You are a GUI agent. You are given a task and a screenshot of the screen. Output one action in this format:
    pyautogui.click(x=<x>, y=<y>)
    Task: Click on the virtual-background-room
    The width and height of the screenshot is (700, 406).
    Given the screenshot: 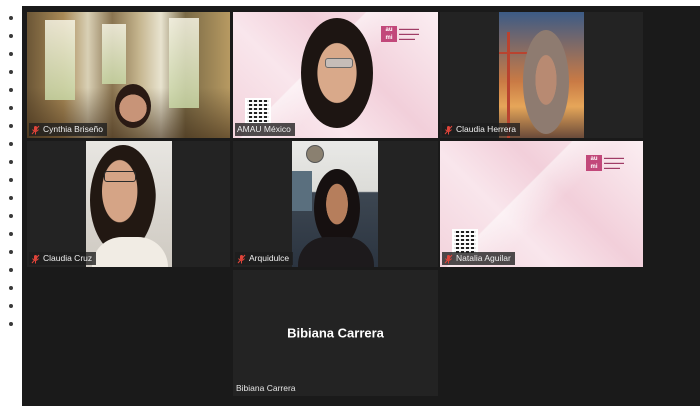 What is the action you would take?
    pyautogui.click(x=128, y=75)
    